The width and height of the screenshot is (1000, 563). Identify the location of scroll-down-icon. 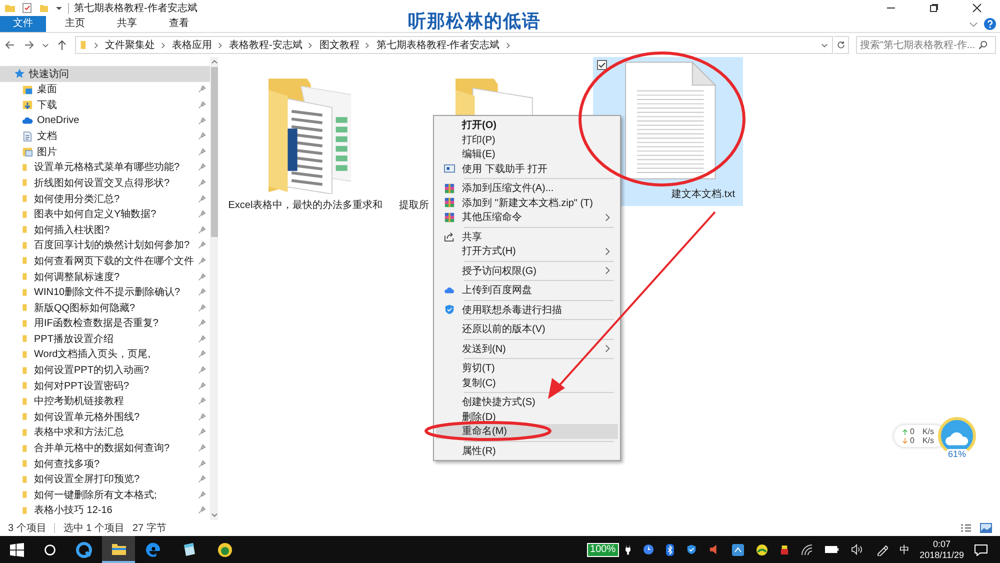
(214, 515).